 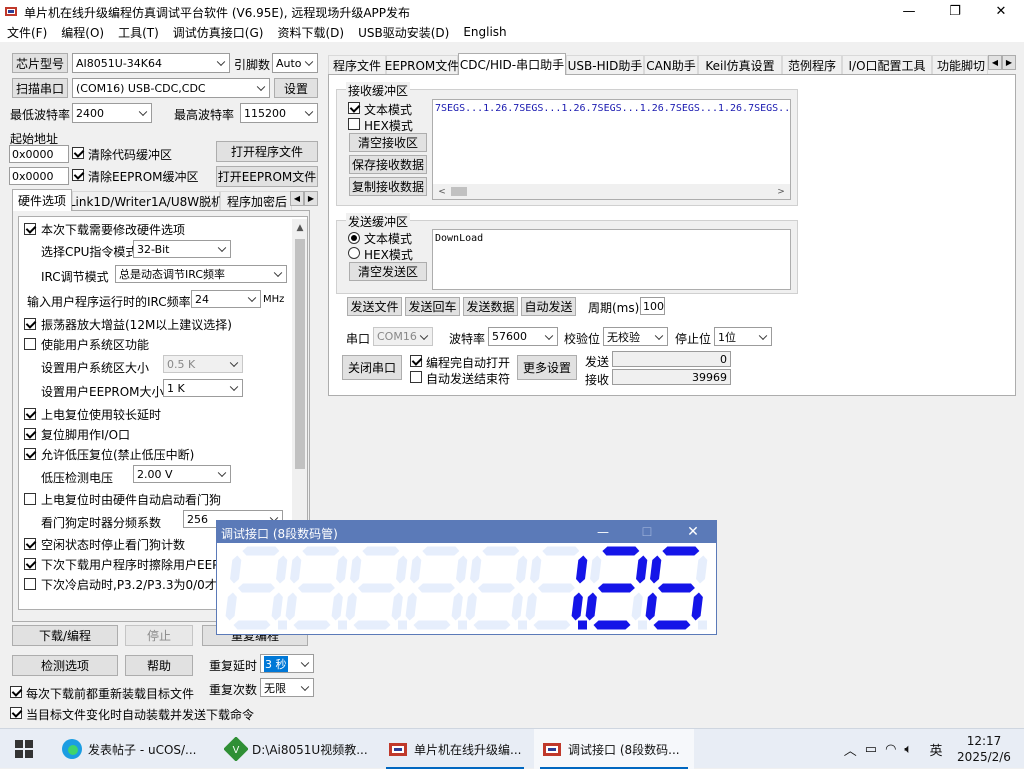 What do you see at coordinates (652, 306) in the screenshot?
I see `period-input: 100` at bounding box center [652, 306].